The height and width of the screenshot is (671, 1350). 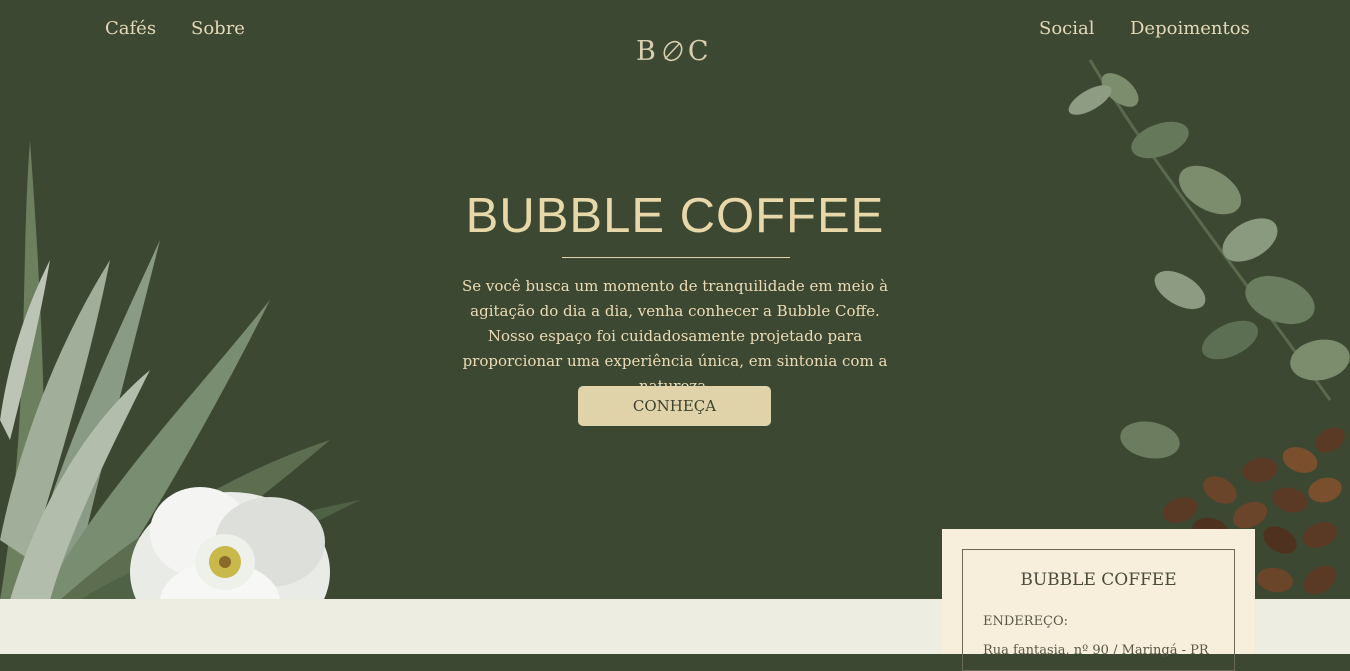 What do you see at coordinates (1026, 621) in the screenshot?
I see `address-label: ENDEREÇO:` at bounding box center [1026, 621].